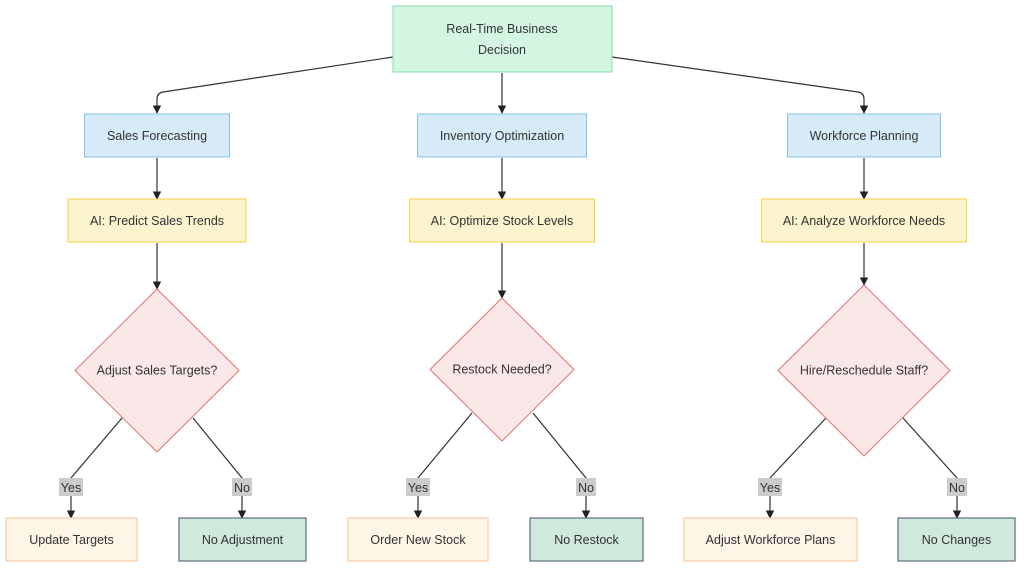 The width and height of the screenshot is (1024, 569). I want to click on area-node-label: Workforce Planning, so click(864, 136).